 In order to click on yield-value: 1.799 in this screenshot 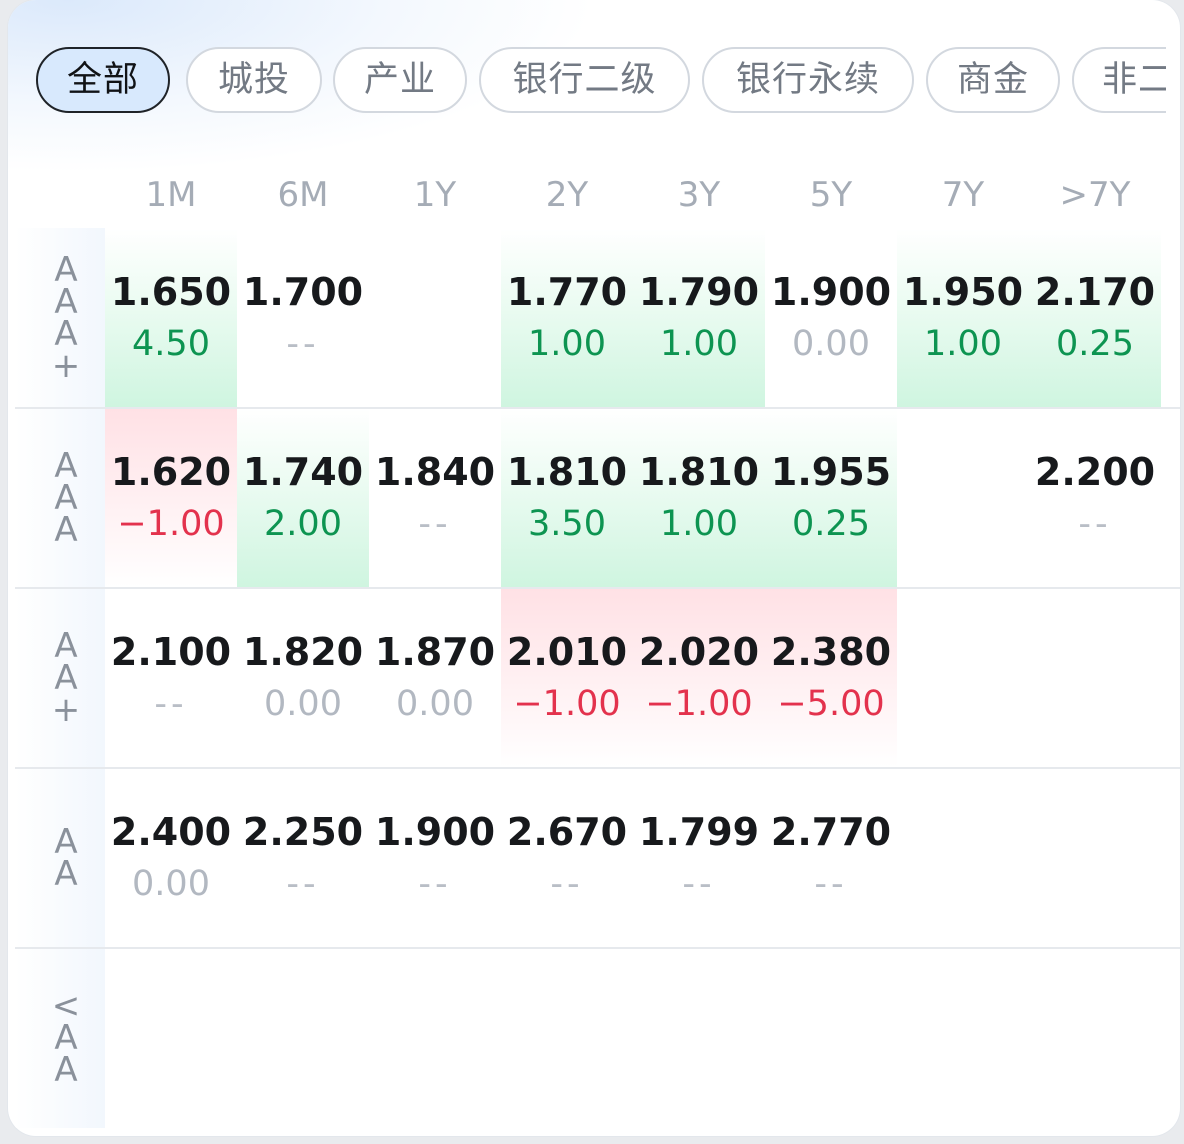, I will do `click(699, 832)`.